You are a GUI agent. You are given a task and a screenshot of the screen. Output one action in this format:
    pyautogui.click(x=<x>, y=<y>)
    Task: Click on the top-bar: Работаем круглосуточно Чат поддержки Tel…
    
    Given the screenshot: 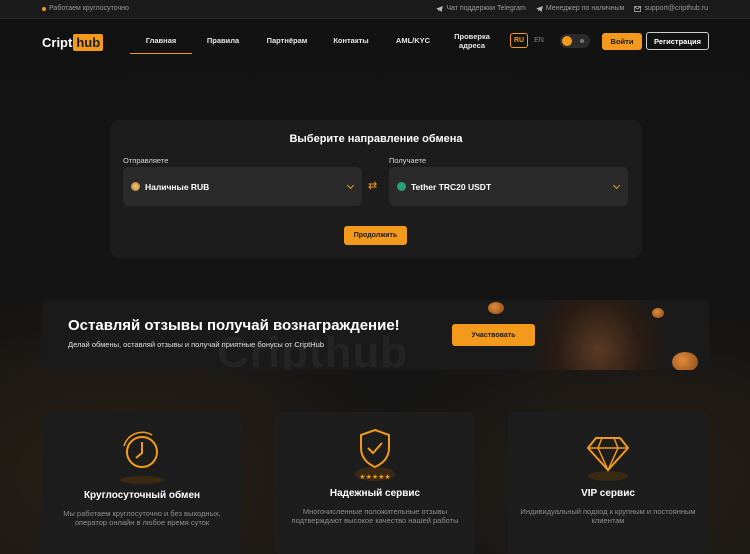 What is the action you would take?
    pyautogui.click(x=375, y=9)
    